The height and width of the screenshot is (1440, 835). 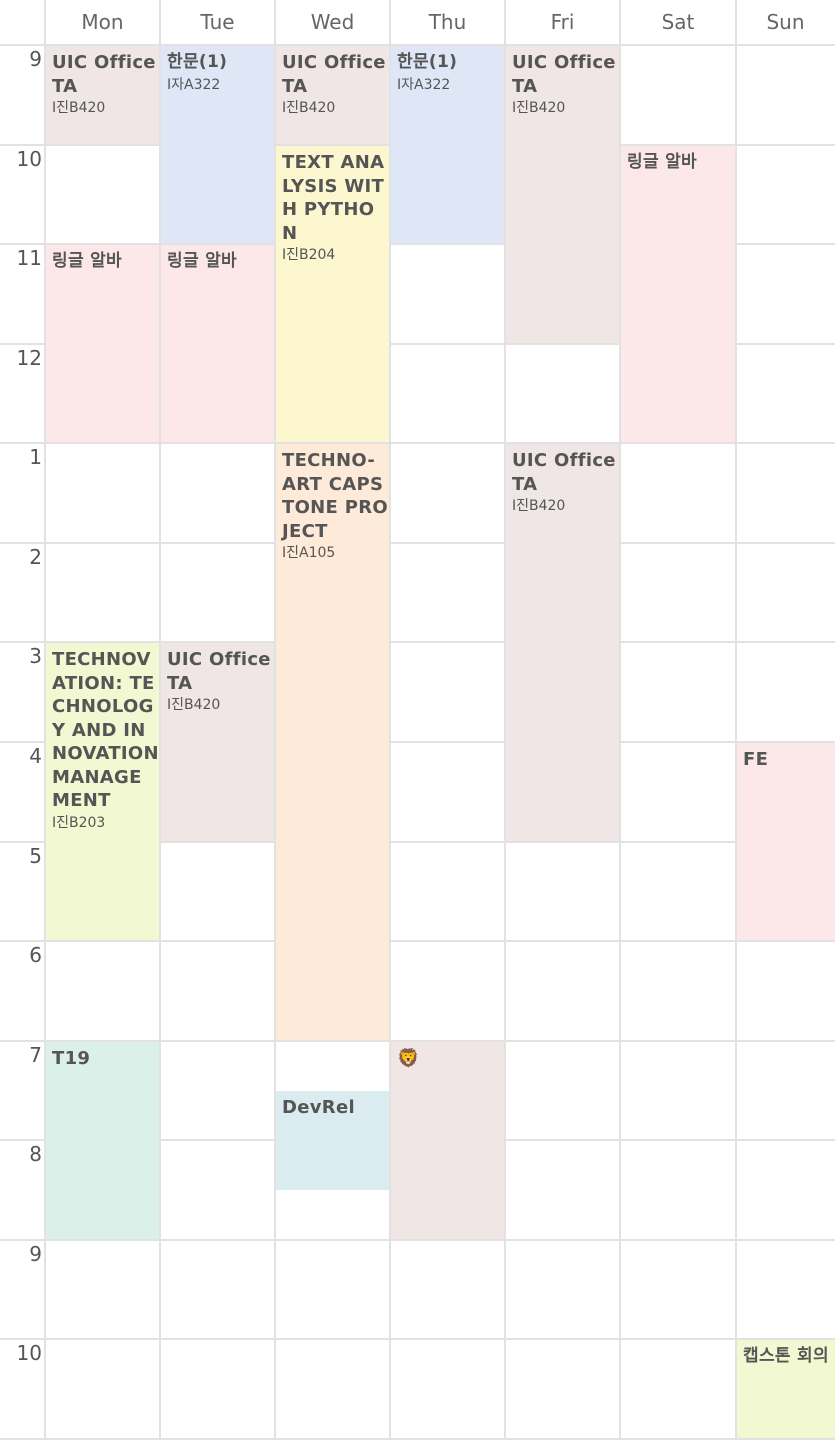 I want to click on lion-emoji: 🦁, so click(x=408, y=1058).